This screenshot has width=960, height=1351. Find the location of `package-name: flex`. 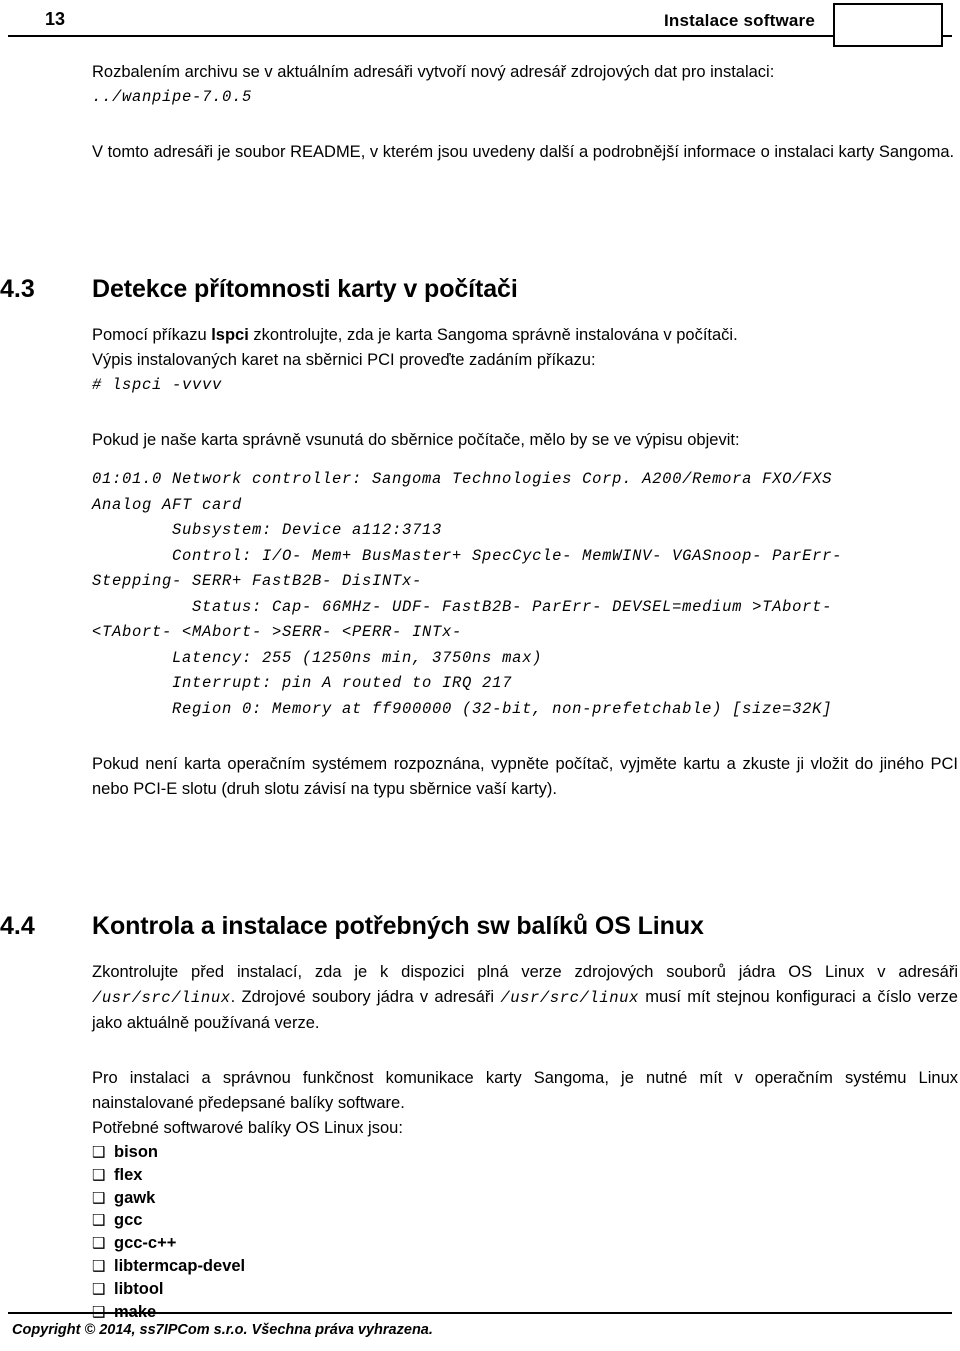

package-name: flex is located at coordinates (128, 1174).